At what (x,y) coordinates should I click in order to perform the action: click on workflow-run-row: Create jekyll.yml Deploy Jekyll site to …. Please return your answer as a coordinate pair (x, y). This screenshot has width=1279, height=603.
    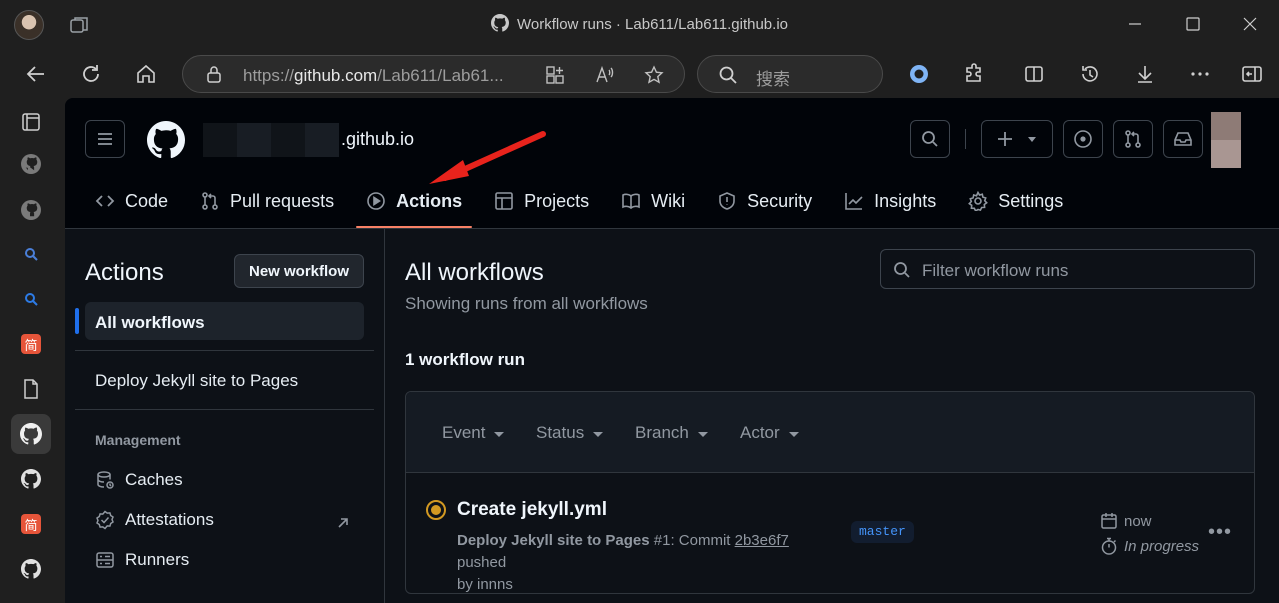
    Looking at the image, I should click on (830, 533).